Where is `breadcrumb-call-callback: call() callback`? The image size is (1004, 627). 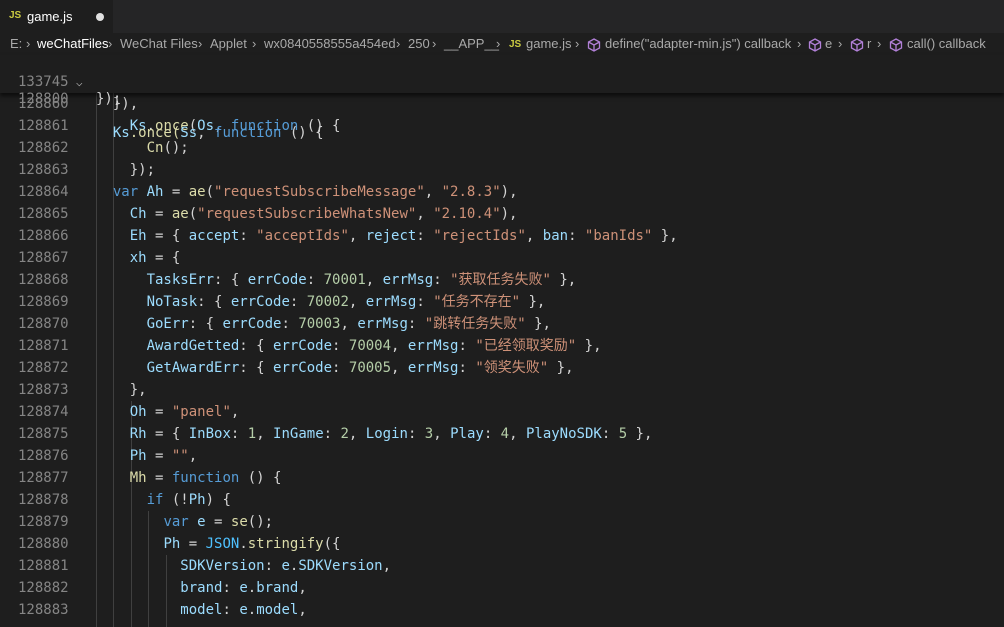 breadcrumb-call-callback: call() callback is located at coordinates (946, 43).